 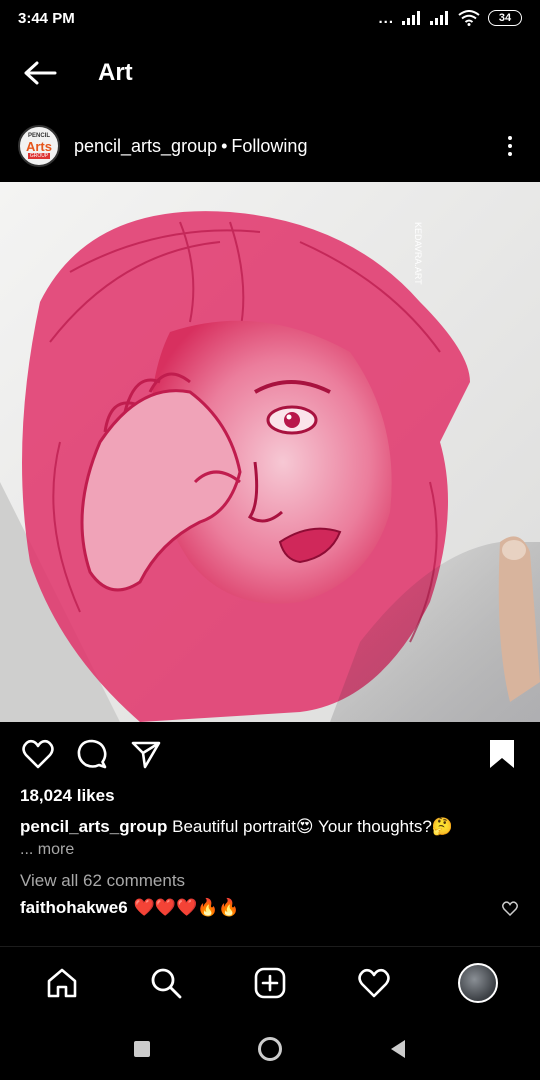 I want to click on divider, so click(x=270, y=946).